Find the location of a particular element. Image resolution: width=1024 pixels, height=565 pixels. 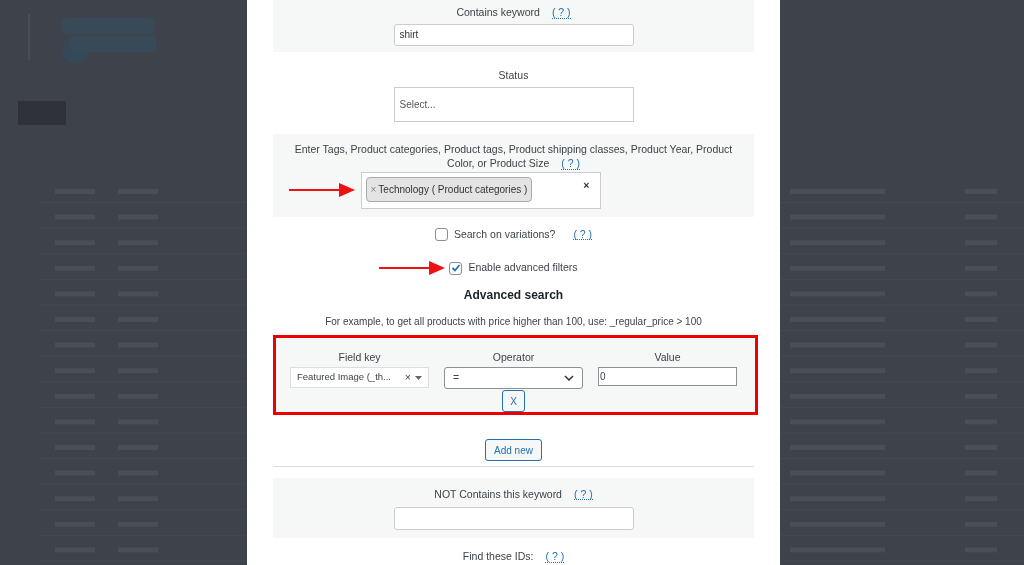

caret-icon is located at coordinates (418, 377).